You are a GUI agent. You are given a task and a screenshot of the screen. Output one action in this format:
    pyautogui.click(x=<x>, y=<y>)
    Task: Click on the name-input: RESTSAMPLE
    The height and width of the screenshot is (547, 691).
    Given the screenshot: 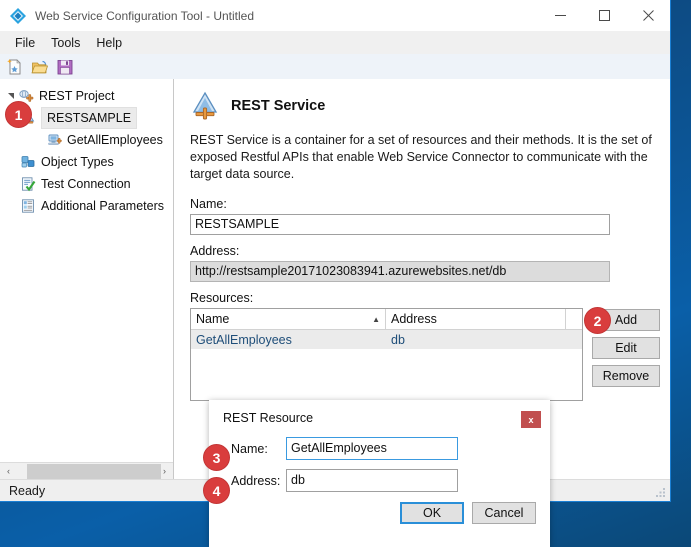 What is the action you would take?
    pyautogui.click(x=400, y=224)
    